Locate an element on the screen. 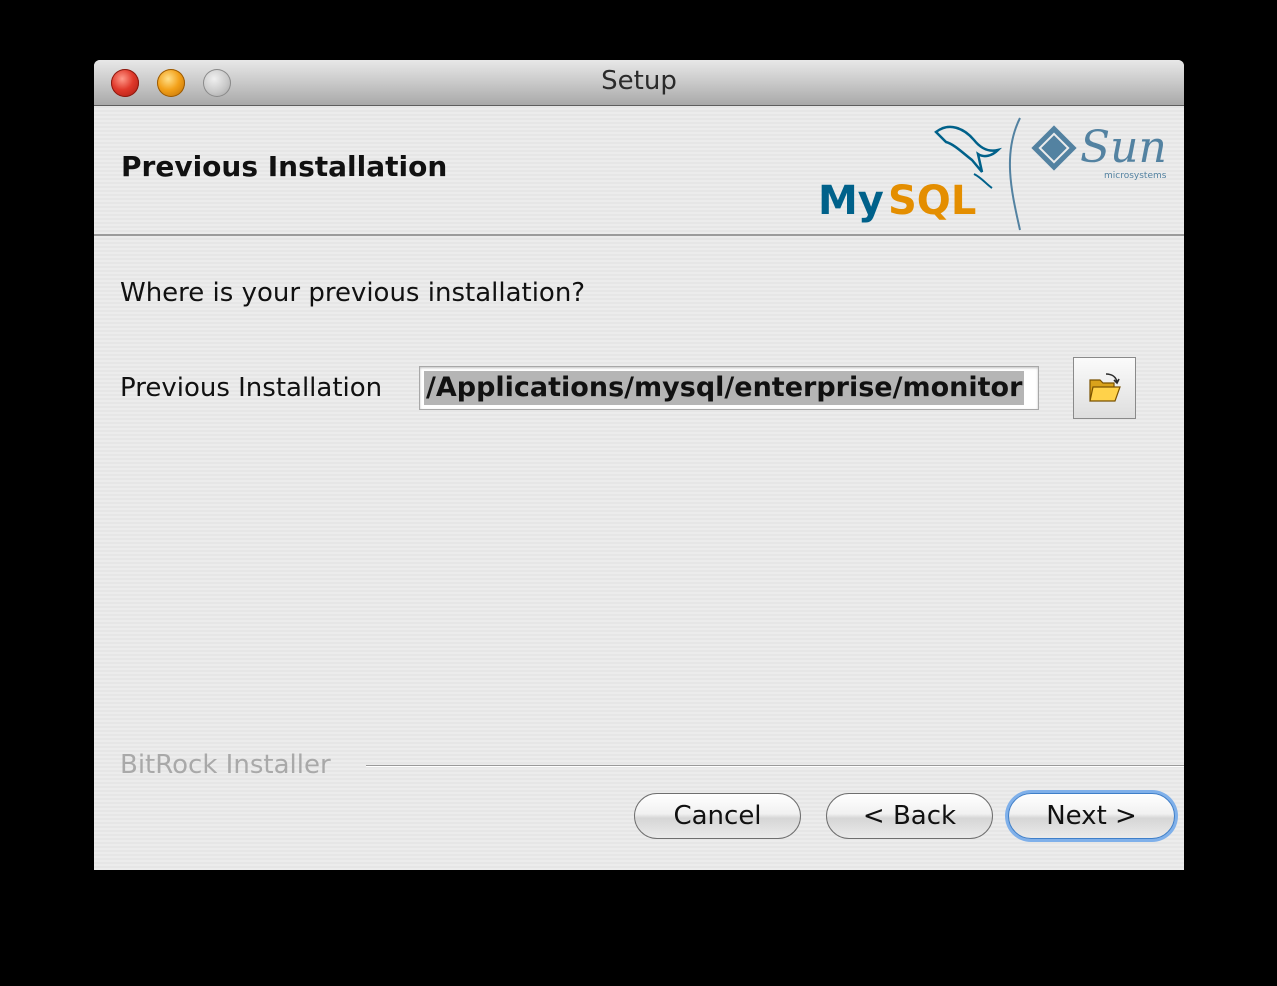 This screenshot has height=986, width=1277. footer-divider is located at coordinates (775, 766).